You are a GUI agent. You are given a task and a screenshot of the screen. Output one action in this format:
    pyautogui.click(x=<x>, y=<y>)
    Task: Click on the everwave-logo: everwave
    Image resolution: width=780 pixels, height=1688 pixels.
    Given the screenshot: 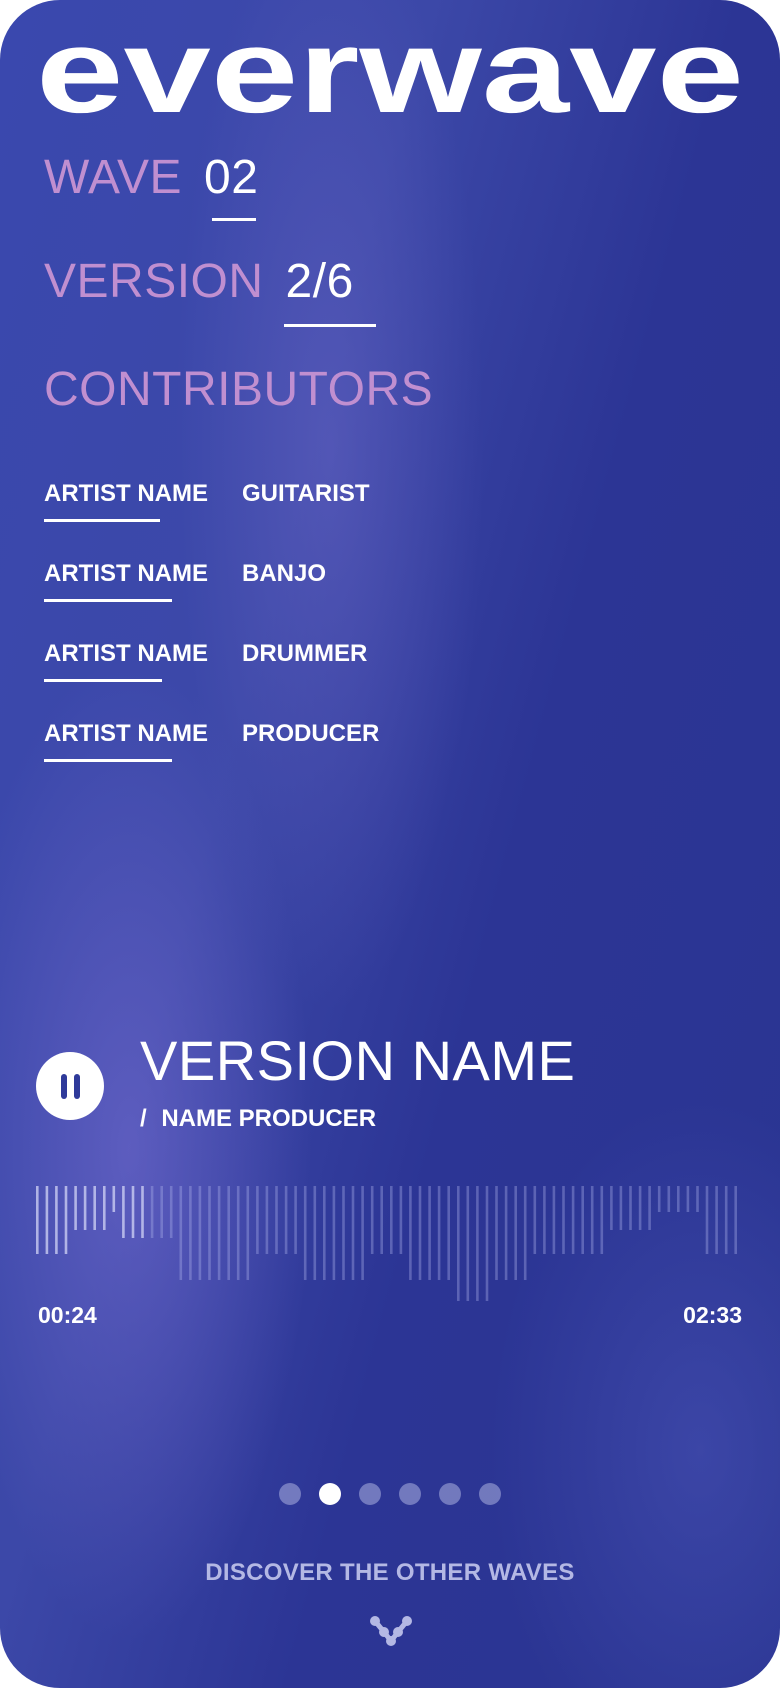 What is the action you would take?
    pyautogui.click(x=390, y=76)
    